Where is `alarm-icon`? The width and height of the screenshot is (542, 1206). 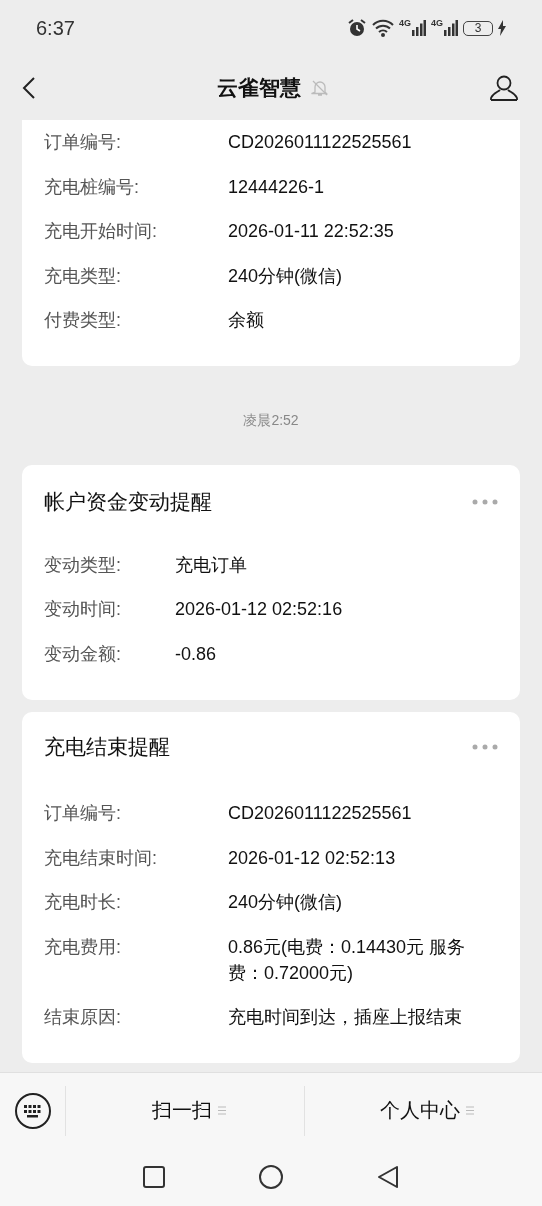 alarm-icon is located at coordinates (356, 28).